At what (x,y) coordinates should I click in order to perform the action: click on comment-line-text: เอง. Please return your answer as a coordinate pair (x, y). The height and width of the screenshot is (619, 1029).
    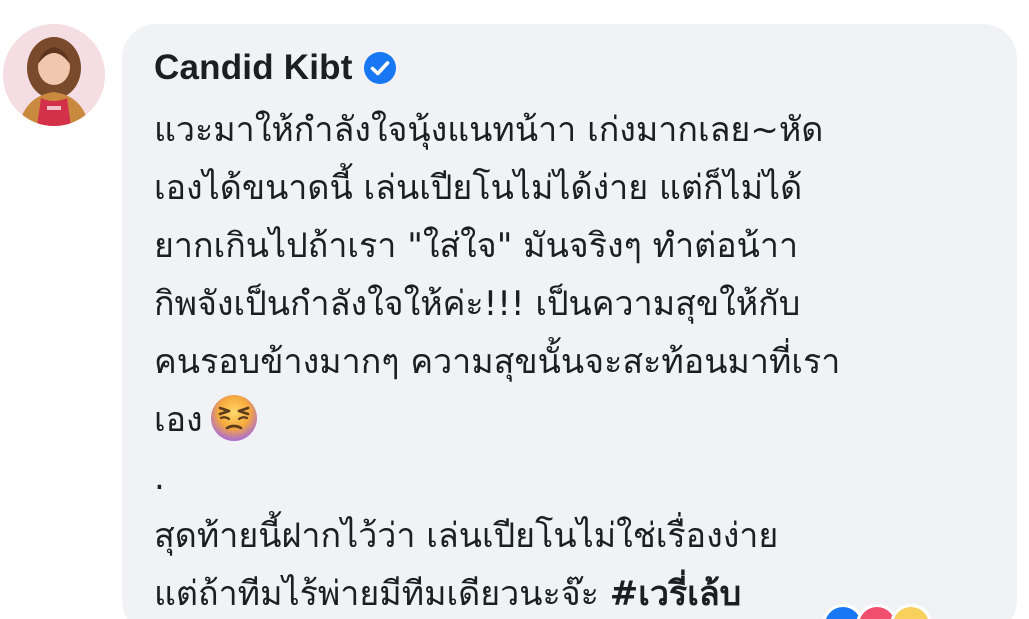
    Looking at the image, I should click on (178, 420).